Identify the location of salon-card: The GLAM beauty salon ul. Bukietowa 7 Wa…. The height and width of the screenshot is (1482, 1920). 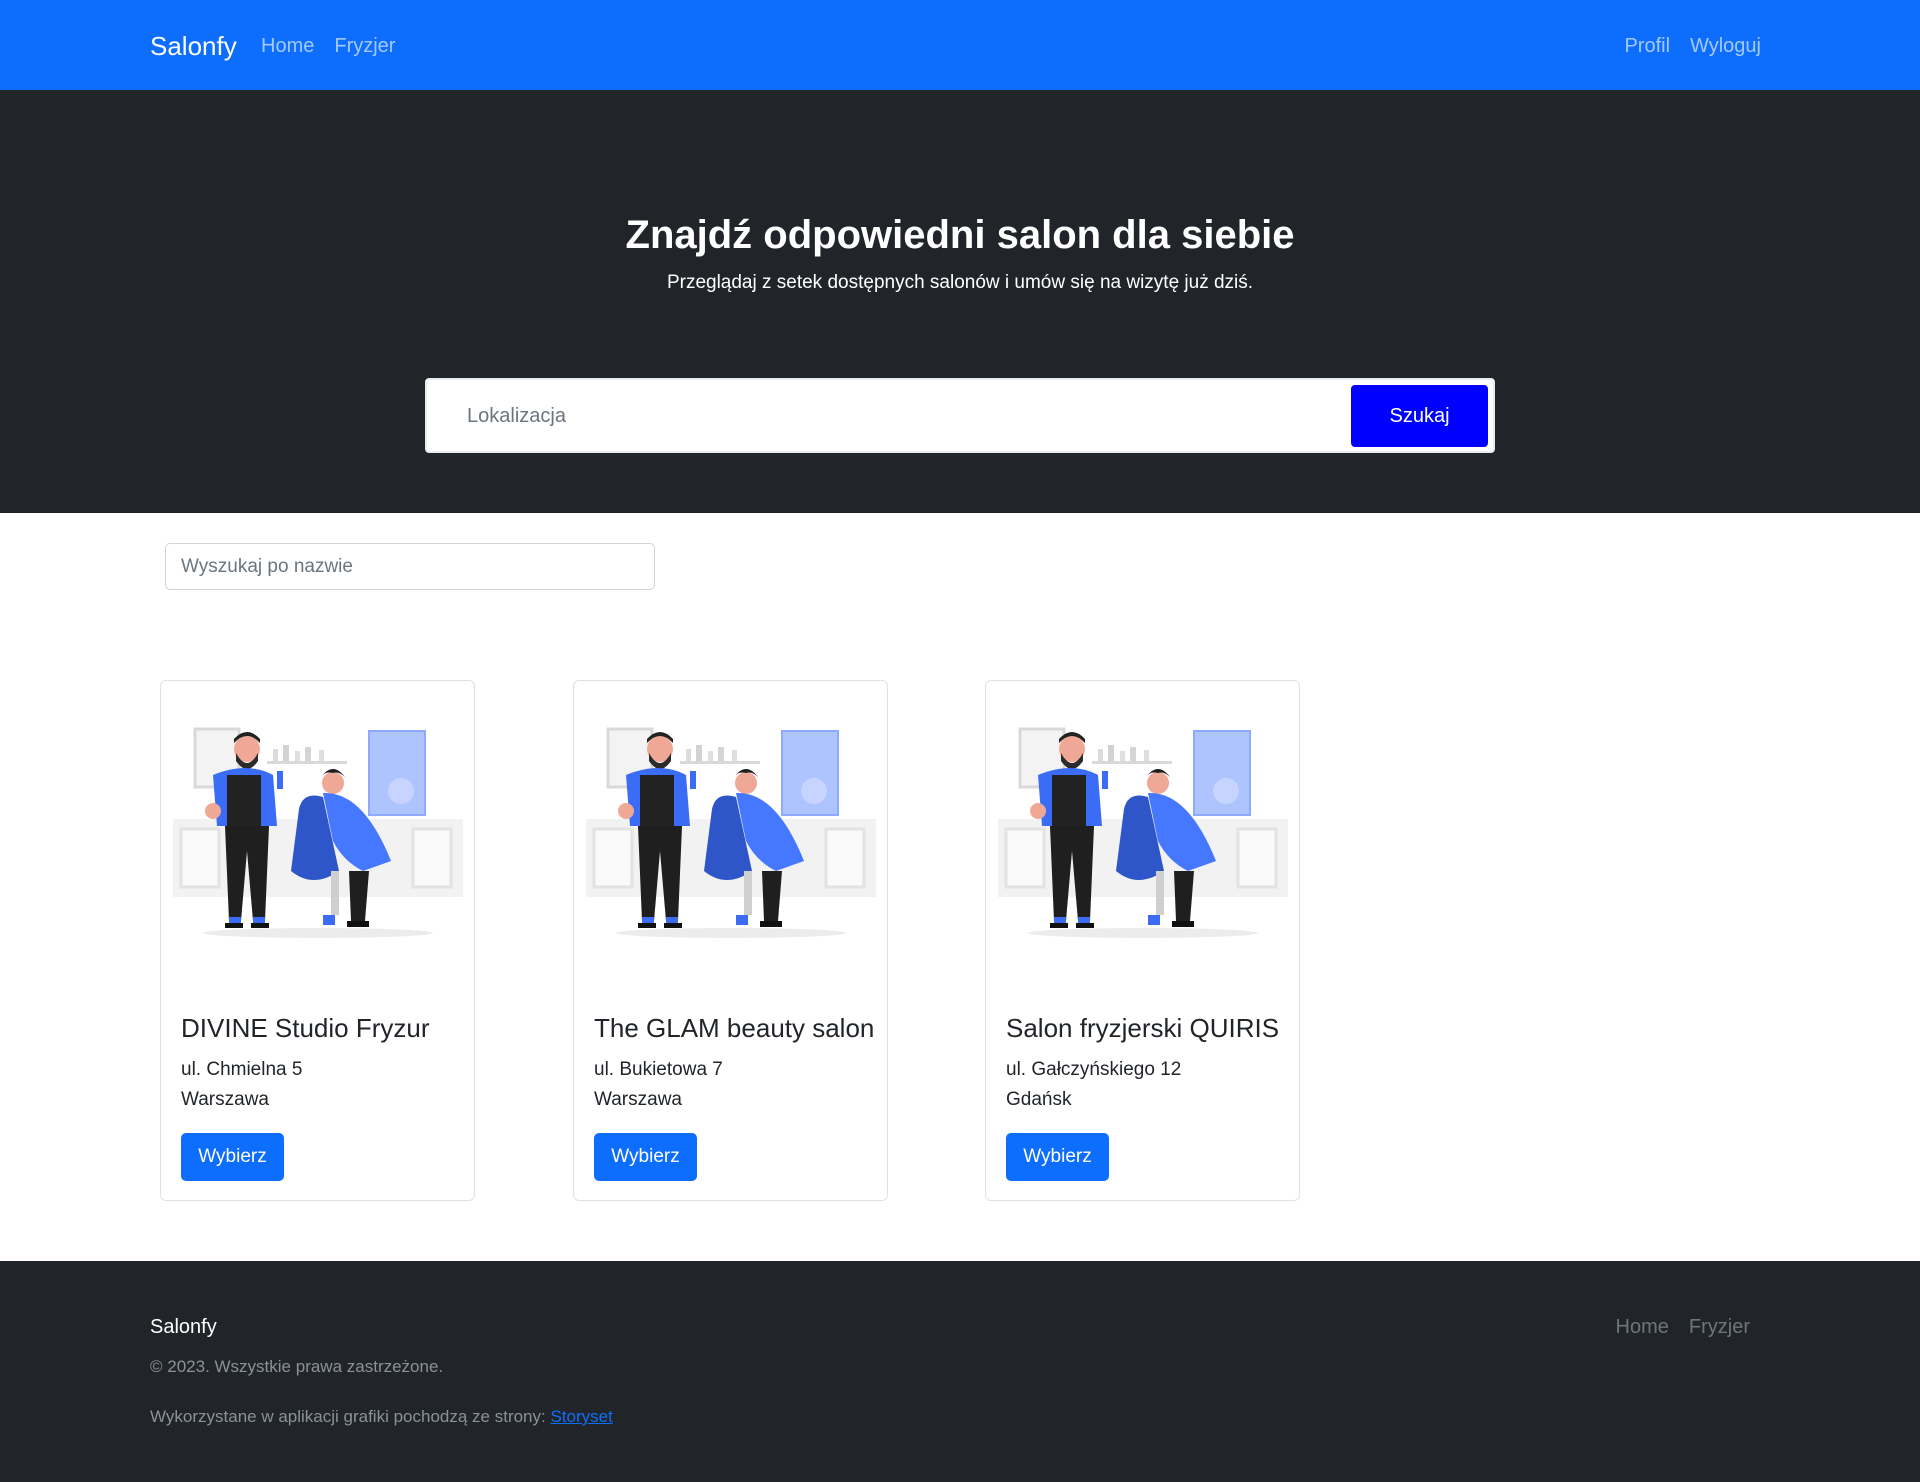
(730, 940).